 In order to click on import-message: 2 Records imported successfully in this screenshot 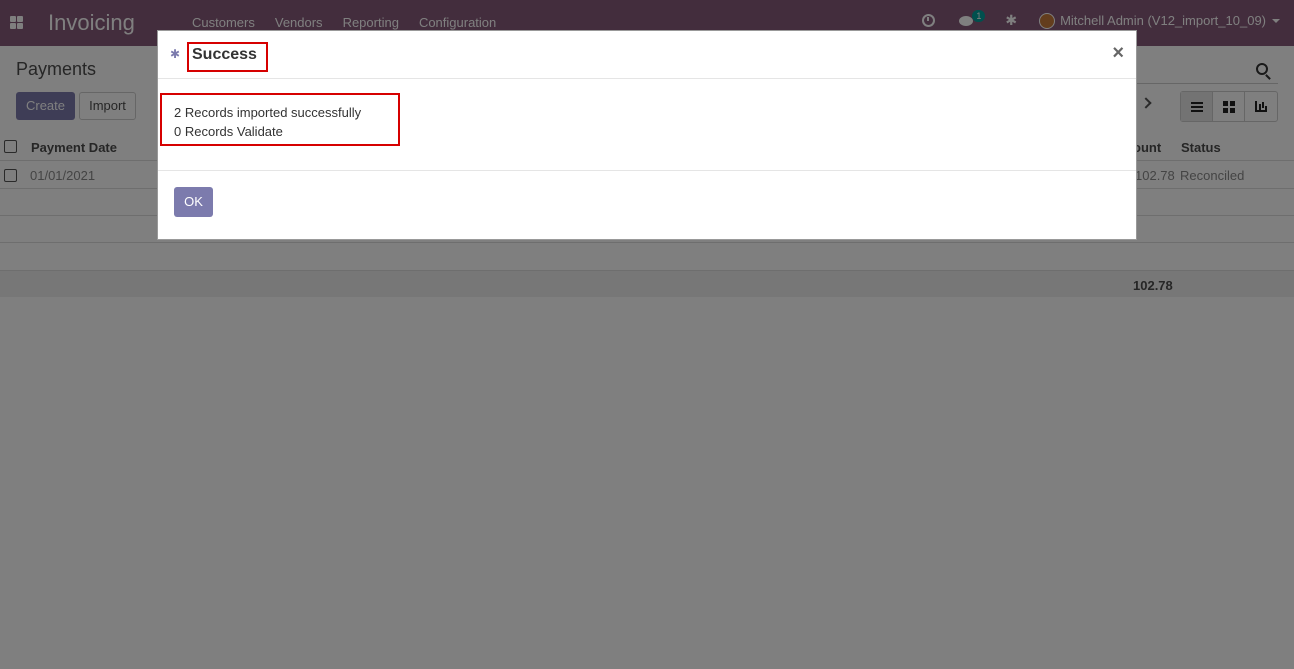, I will do `click(268, 112)`.